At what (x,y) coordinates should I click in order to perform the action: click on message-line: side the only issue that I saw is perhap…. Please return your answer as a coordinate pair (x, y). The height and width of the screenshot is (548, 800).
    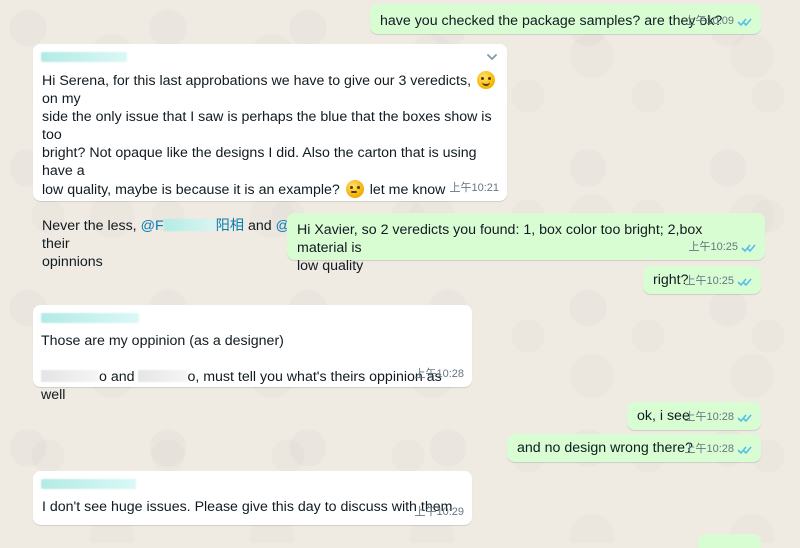
    Looking at the image, I should click on (267, 126).